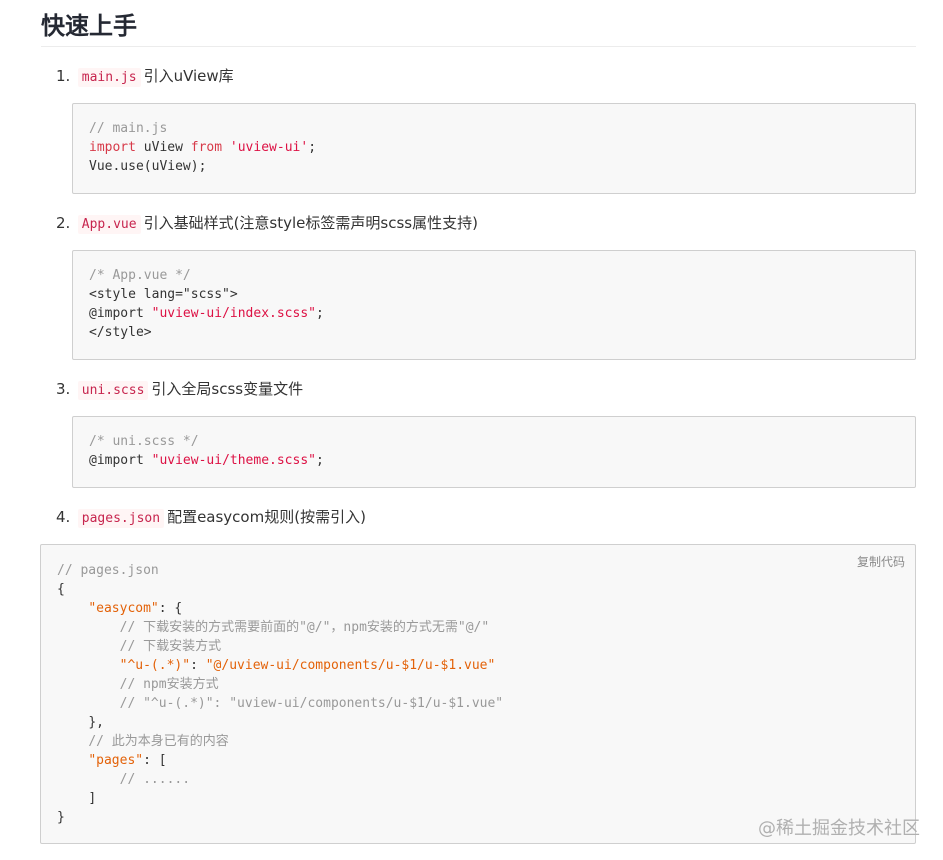  Describe the element at coordinates (140, 275) in the screenshot. I see `code-comment: /* App.vue */` at that location.